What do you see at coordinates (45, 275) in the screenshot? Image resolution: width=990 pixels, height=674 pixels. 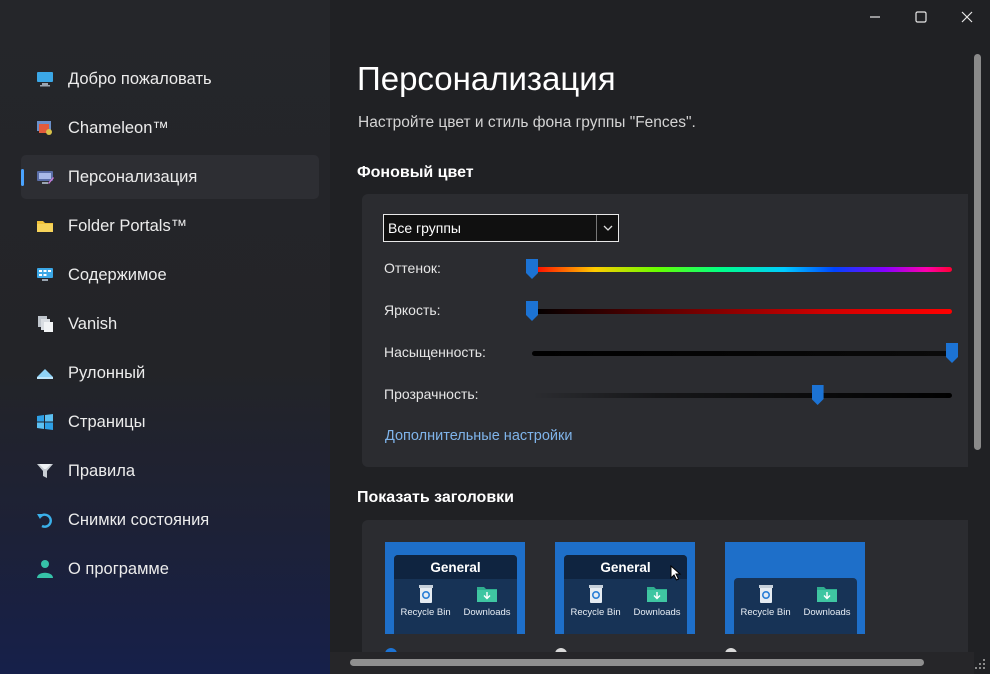 I see `desktop-grid-icon` at bounding box center [45, 275].